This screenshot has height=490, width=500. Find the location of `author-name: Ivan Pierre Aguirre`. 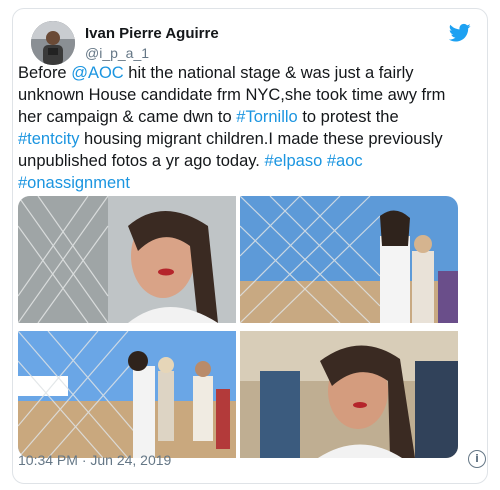

author-name: Ivan Pierre Aguirre is located at coordinates (152, 33).